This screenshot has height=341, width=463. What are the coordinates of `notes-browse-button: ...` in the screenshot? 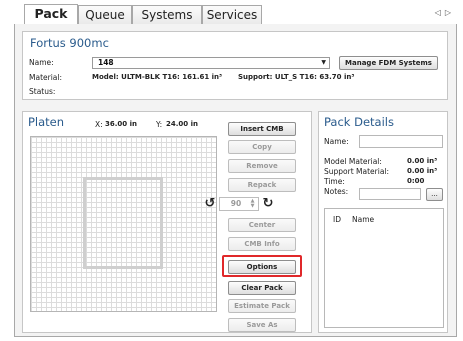 It's located at (434, 194).